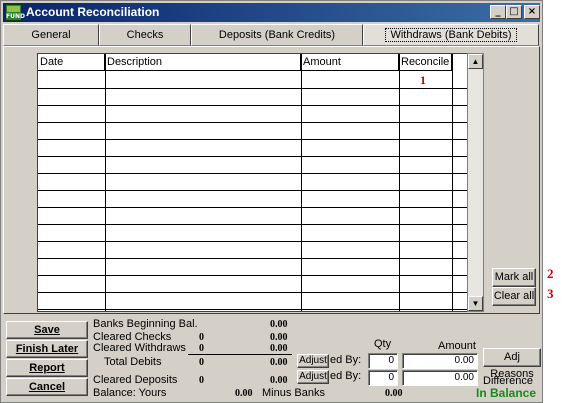 Image resolution: width=562 pixels, height=403 pixels. What do you see at coordinates (139, 348) in the screenshot?
I see `cleared-withdraws-label: Cleared Withdraws` at bounding box center [139, 348].